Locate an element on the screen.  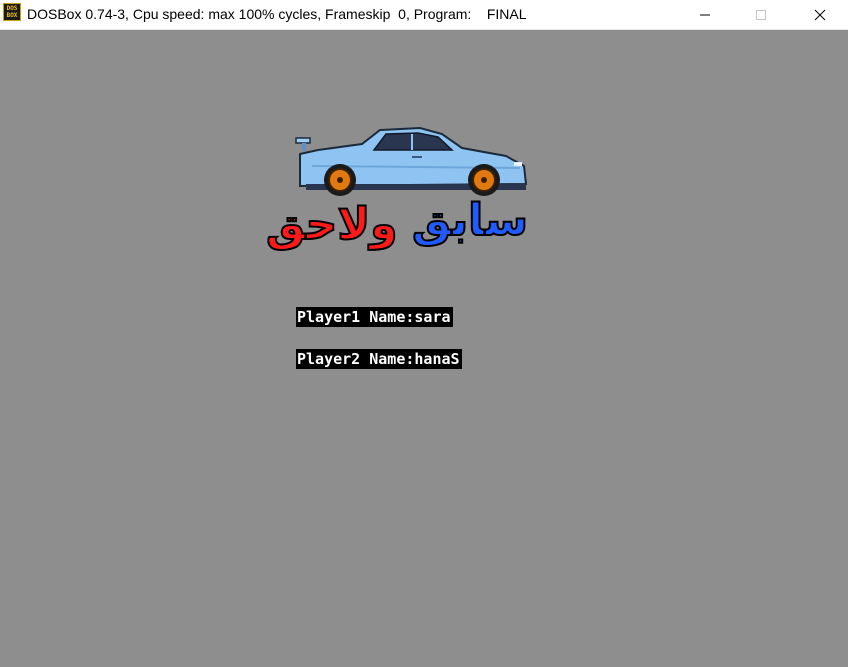
logo-word-sabeq: سابق is located at coordinates (470, 221).